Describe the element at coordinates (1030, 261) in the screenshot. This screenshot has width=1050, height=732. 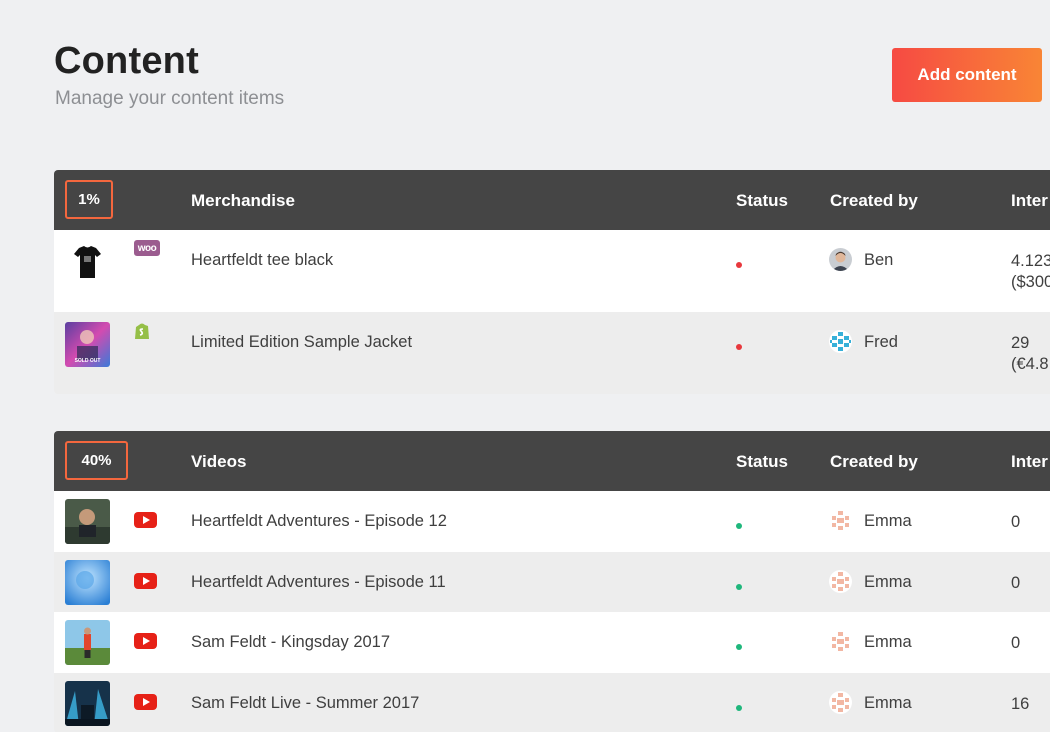
I see `interactions-count: 4.123` at that location.